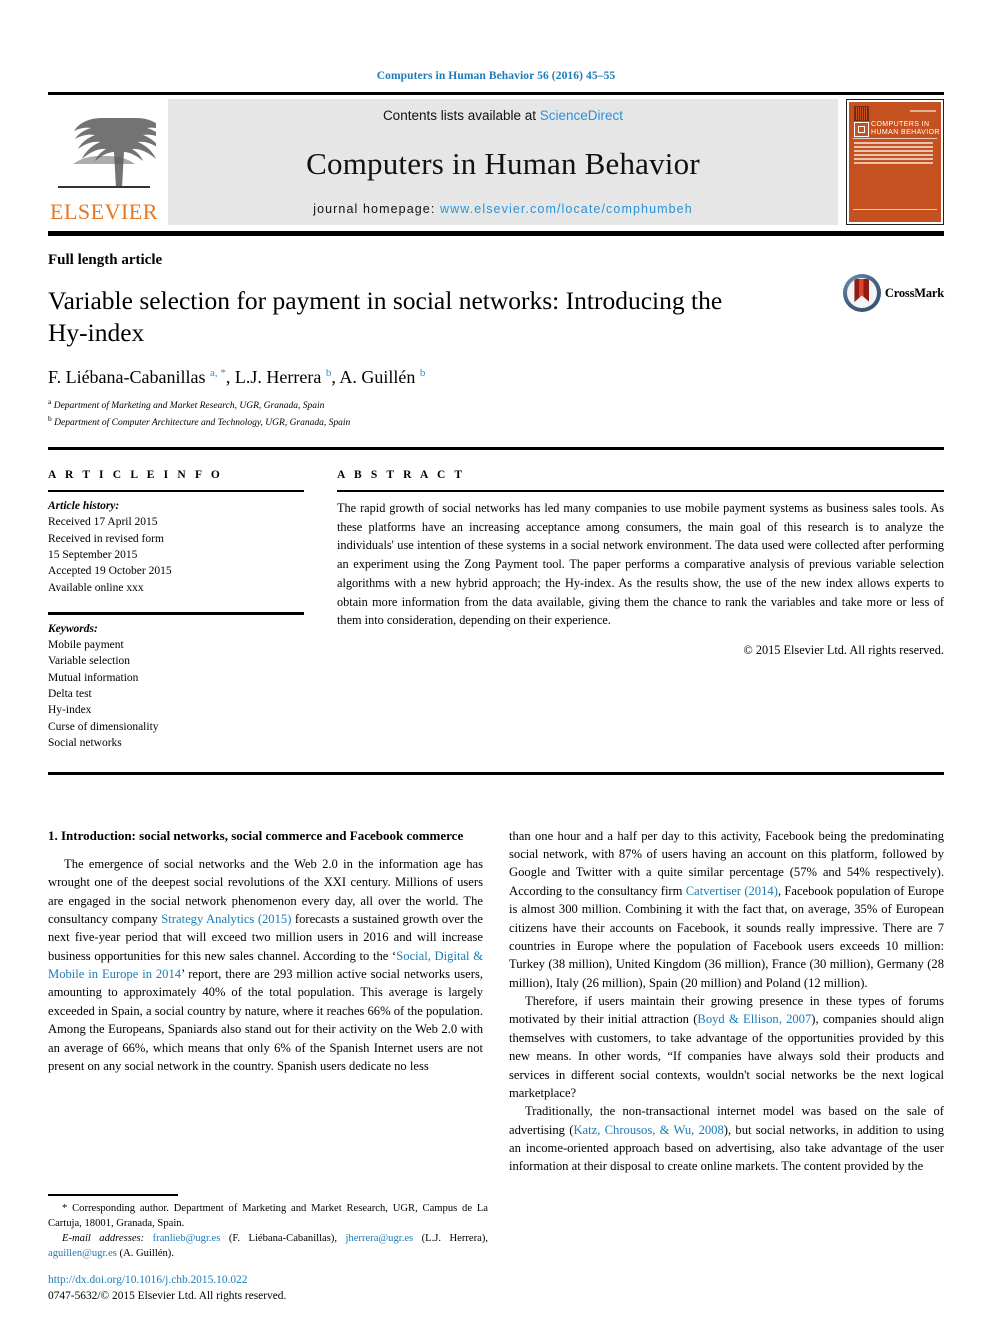 Image resolution: width=992 pixels, height=1323 pixels. I want to click on article-history-item: 15 September 2015, so click(93, 555).